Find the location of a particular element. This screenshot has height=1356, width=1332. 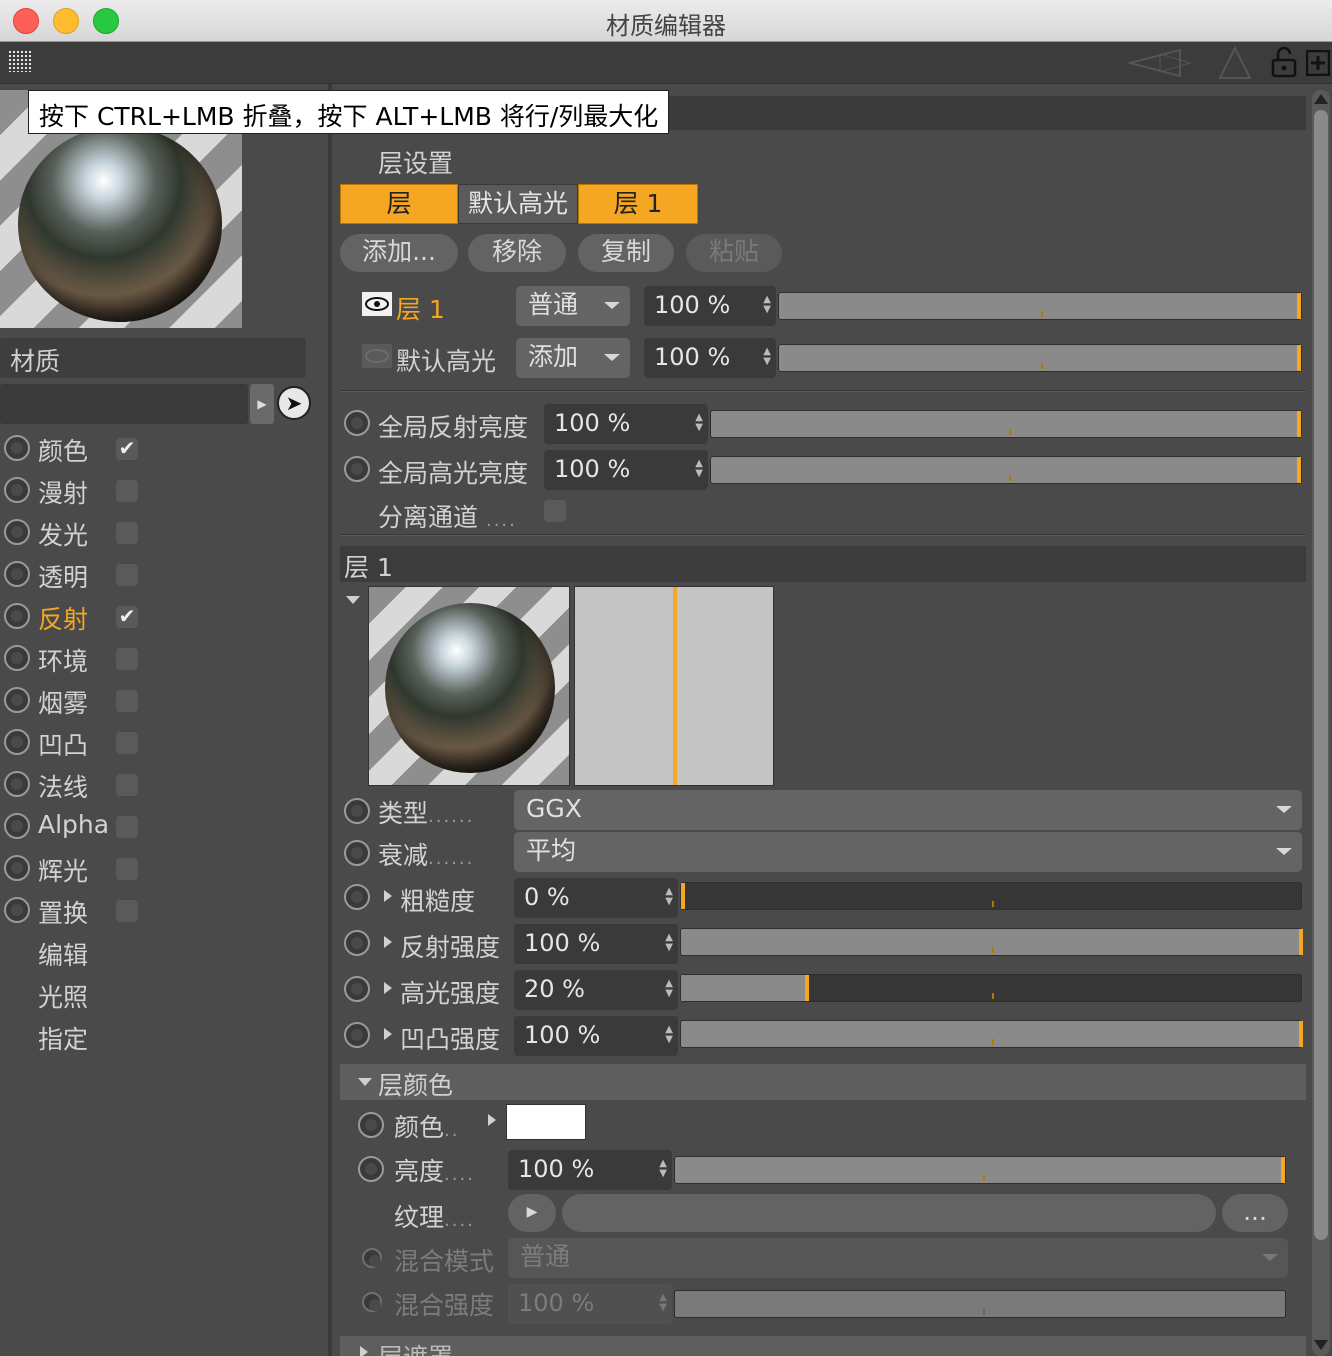

layer-mask-expand-icon is located at coordinates (364, 1351).